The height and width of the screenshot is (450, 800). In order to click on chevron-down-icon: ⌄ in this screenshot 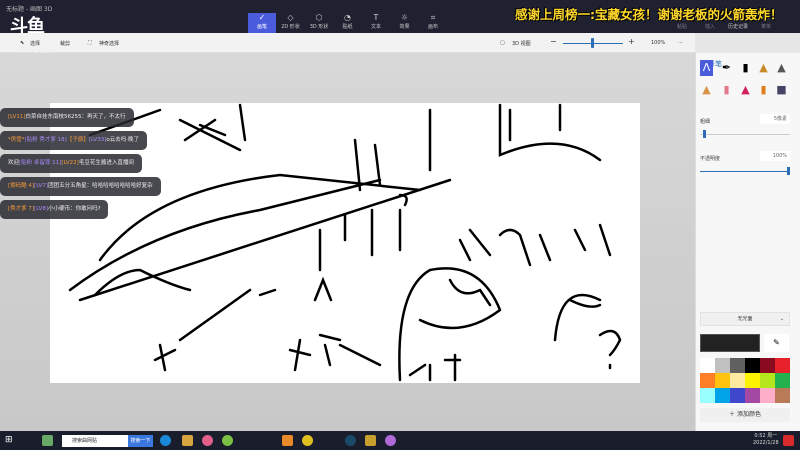, I will do `click(781, 319)`.